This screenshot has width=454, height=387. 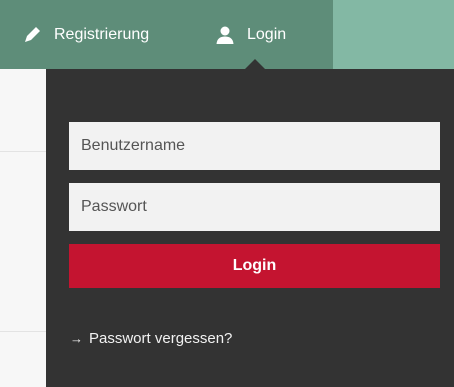 I want to click on login-button: Login, so click(x=254, y=266).